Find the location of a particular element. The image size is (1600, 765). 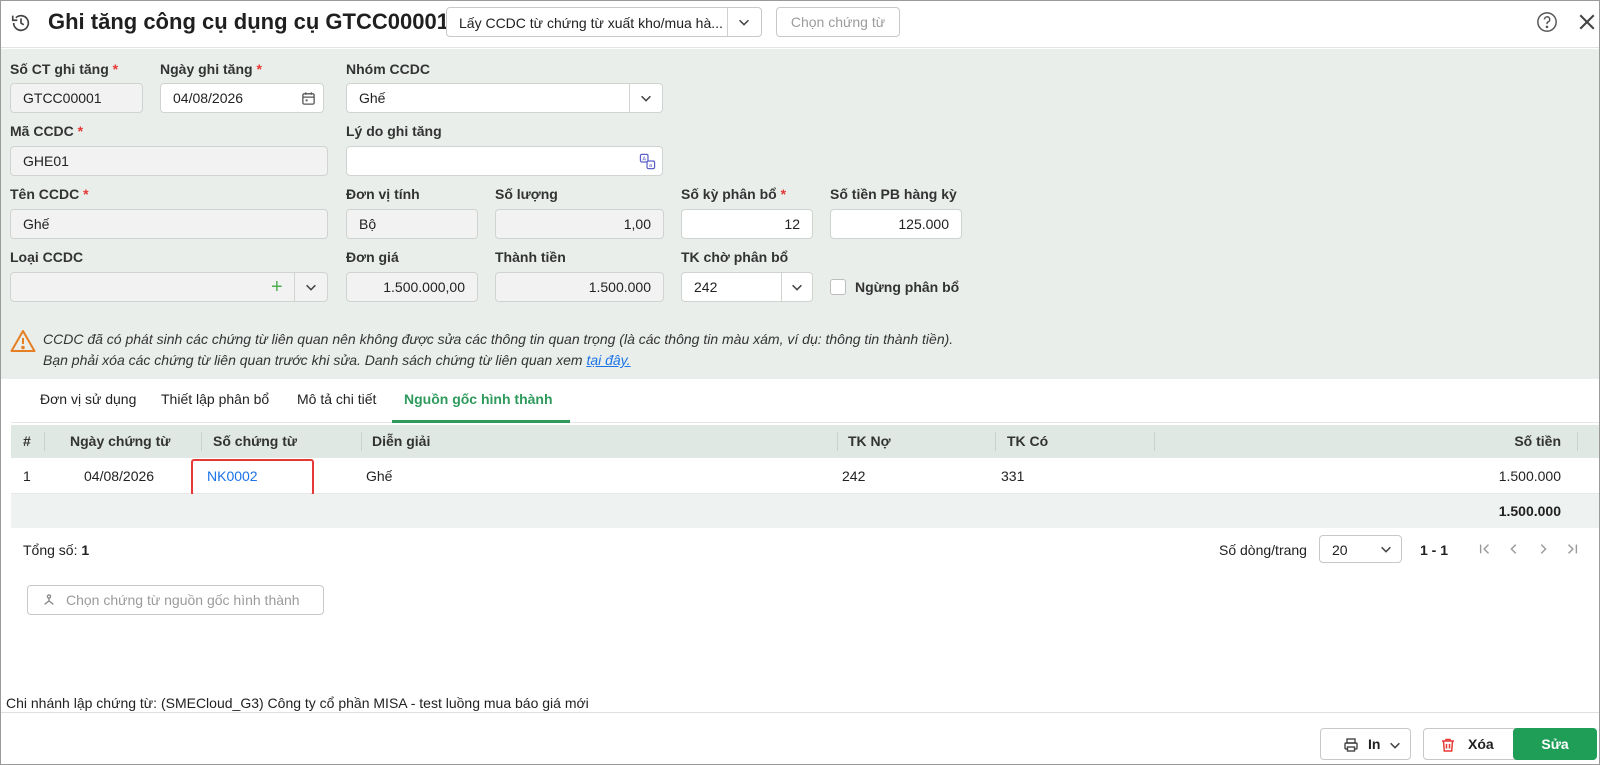

delete-button: Xóa is located at coordinates (1473, 744).